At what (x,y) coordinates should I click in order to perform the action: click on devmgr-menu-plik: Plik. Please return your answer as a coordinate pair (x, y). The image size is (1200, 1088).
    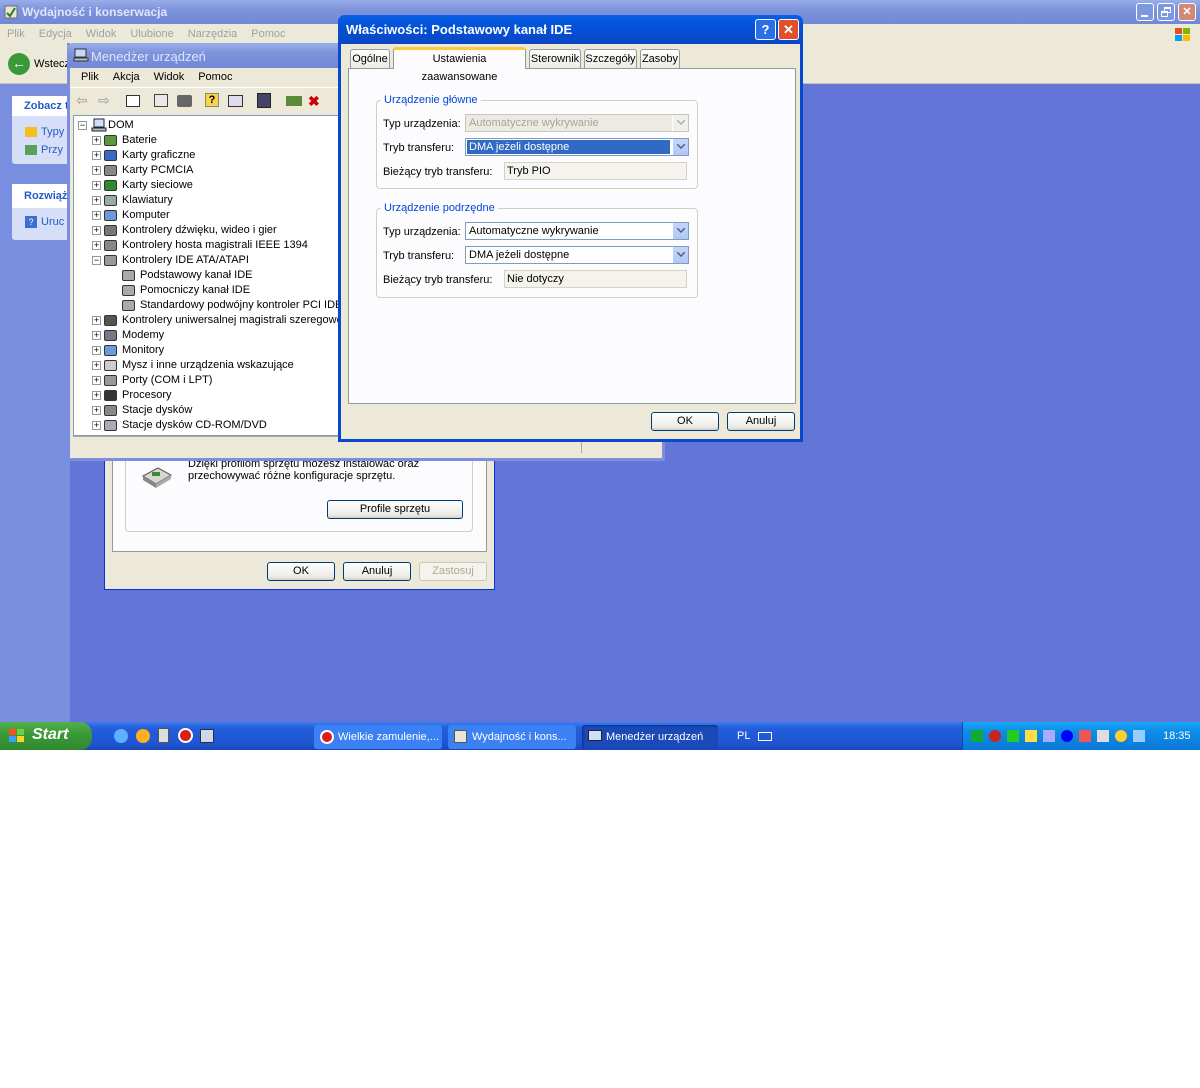
    Looking at the image, I should click on (90, 77).